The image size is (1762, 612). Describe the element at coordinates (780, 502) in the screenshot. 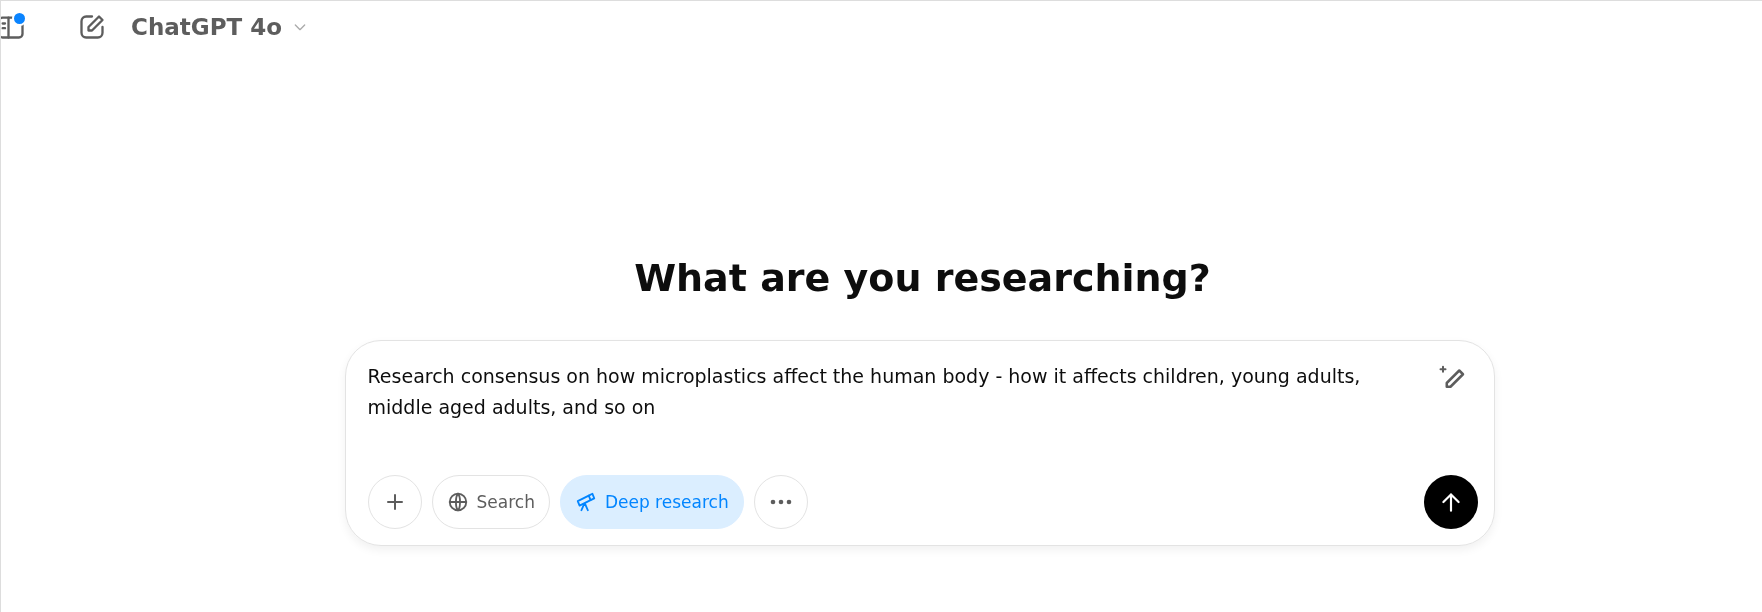

I see `more-icon` at that location.